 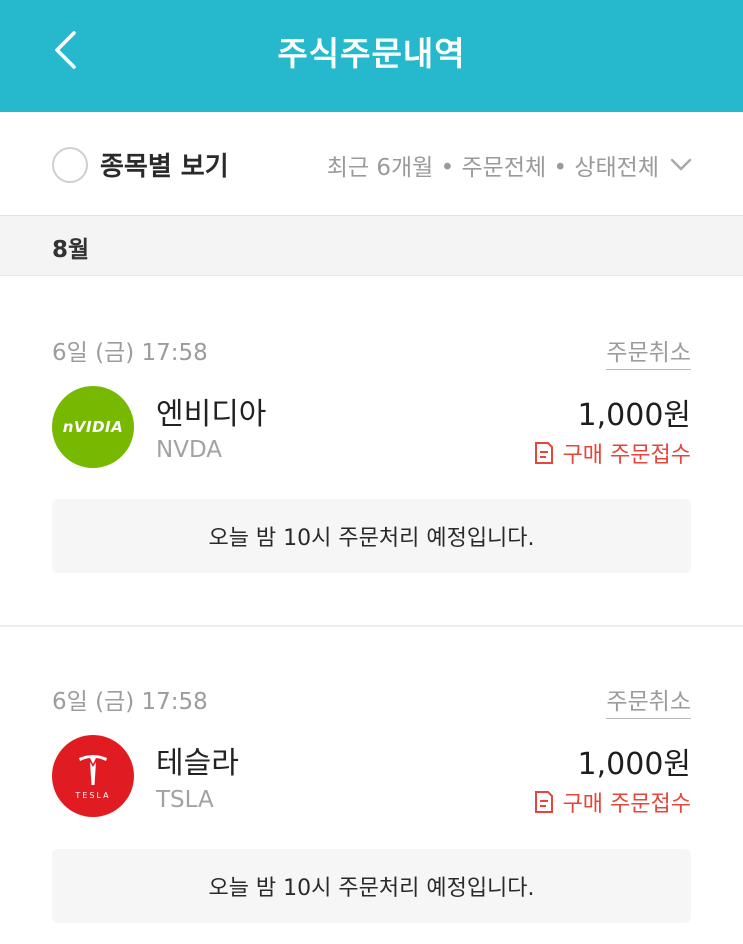 What do you see at coordinates (70, 164) in the screenshot?
I see `radio-circle` at bounding box center [70, 164].